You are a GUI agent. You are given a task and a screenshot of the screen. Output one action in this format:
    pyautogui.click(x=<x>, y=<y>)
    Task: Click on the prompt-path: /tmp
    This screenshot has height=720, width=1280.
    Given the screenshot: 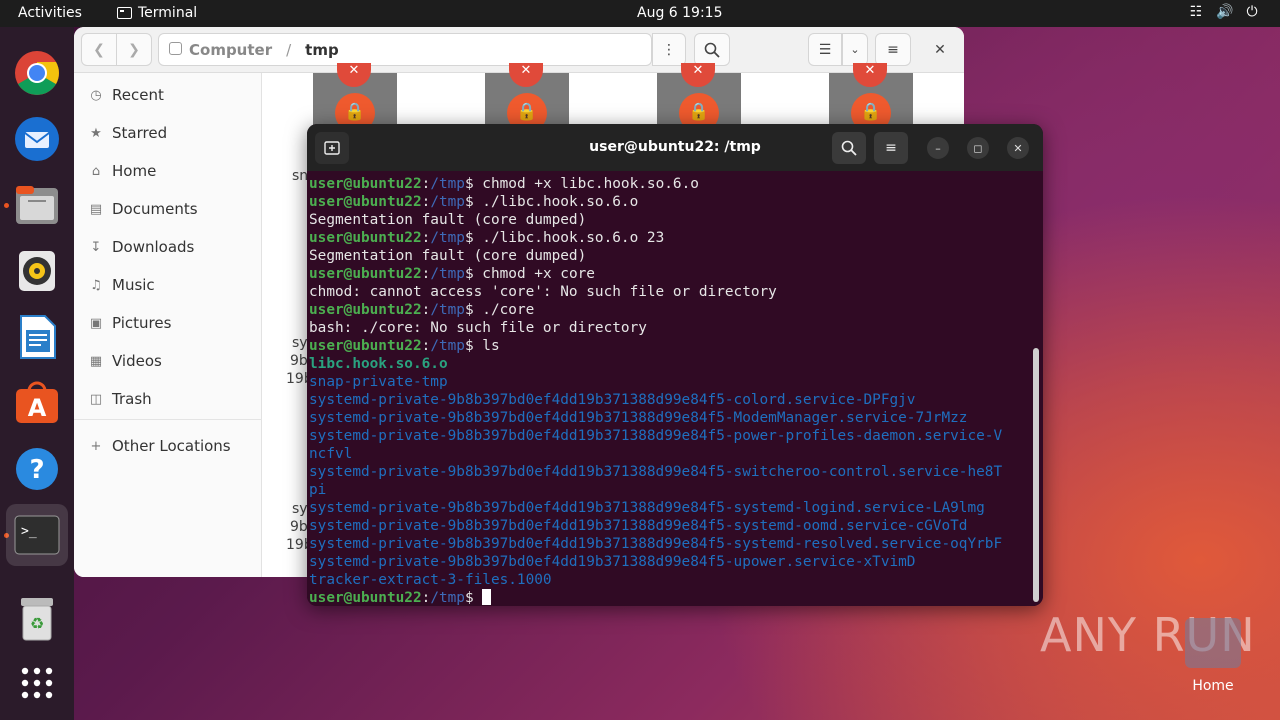 What is the action you would take?
    pyautogui.click(x=447, y=202)
    